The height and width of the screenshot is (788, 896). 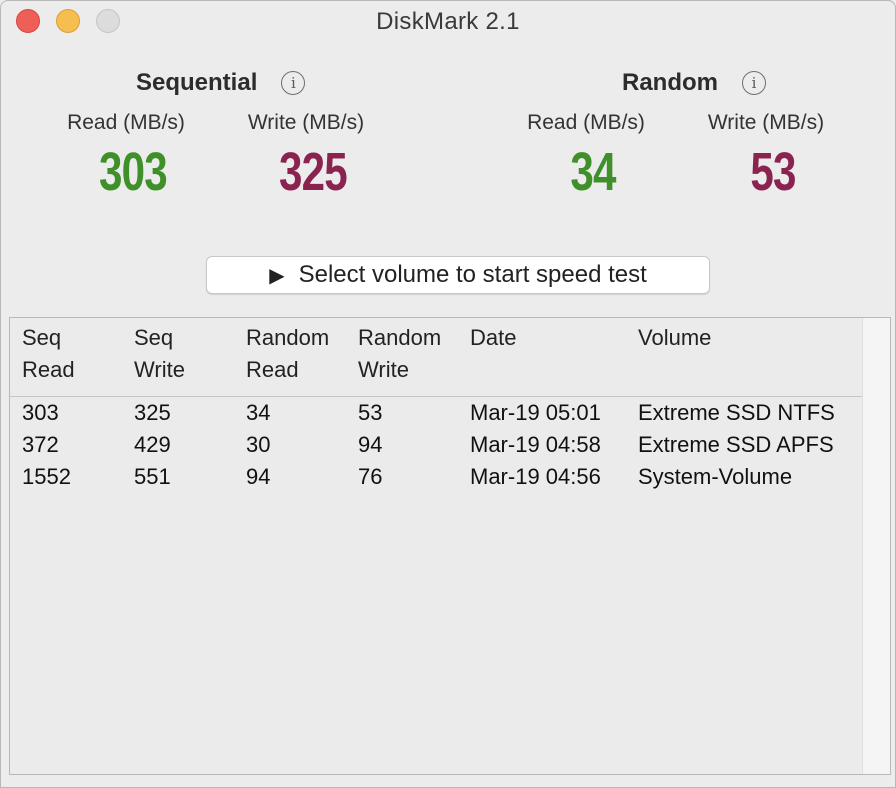 I want to click on cell-random-read: 30, so click(x=258, y=444).